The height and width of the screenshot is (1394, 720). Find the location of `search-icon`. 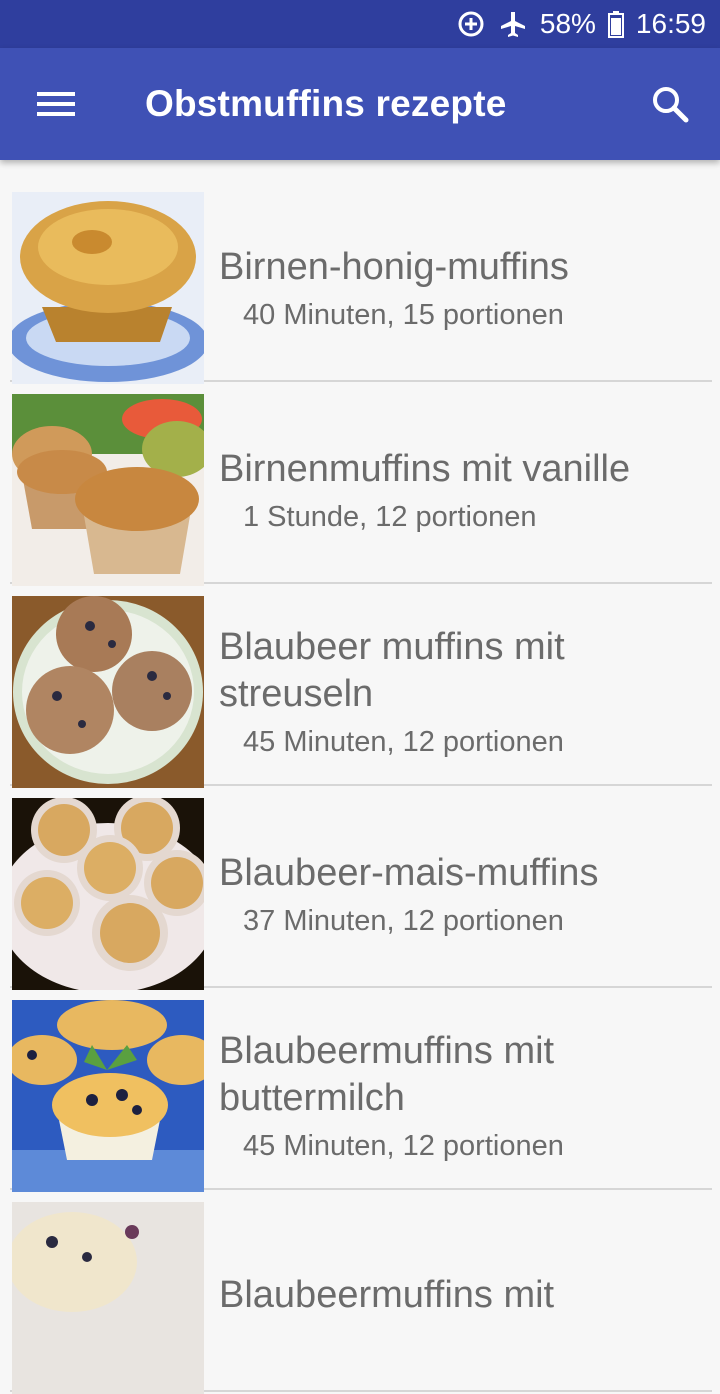

search-icon is located at coordinates (671, 105).